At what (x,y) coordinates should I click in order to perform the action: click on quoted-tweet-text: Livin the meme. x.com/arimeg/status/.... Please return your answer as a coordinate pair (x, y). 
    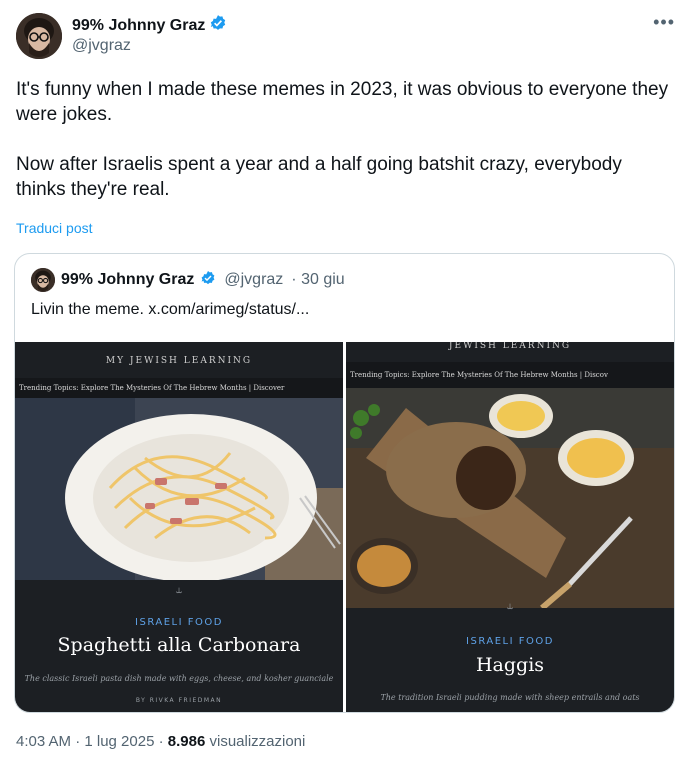
    Looking at the image, I should click on (170, 309).